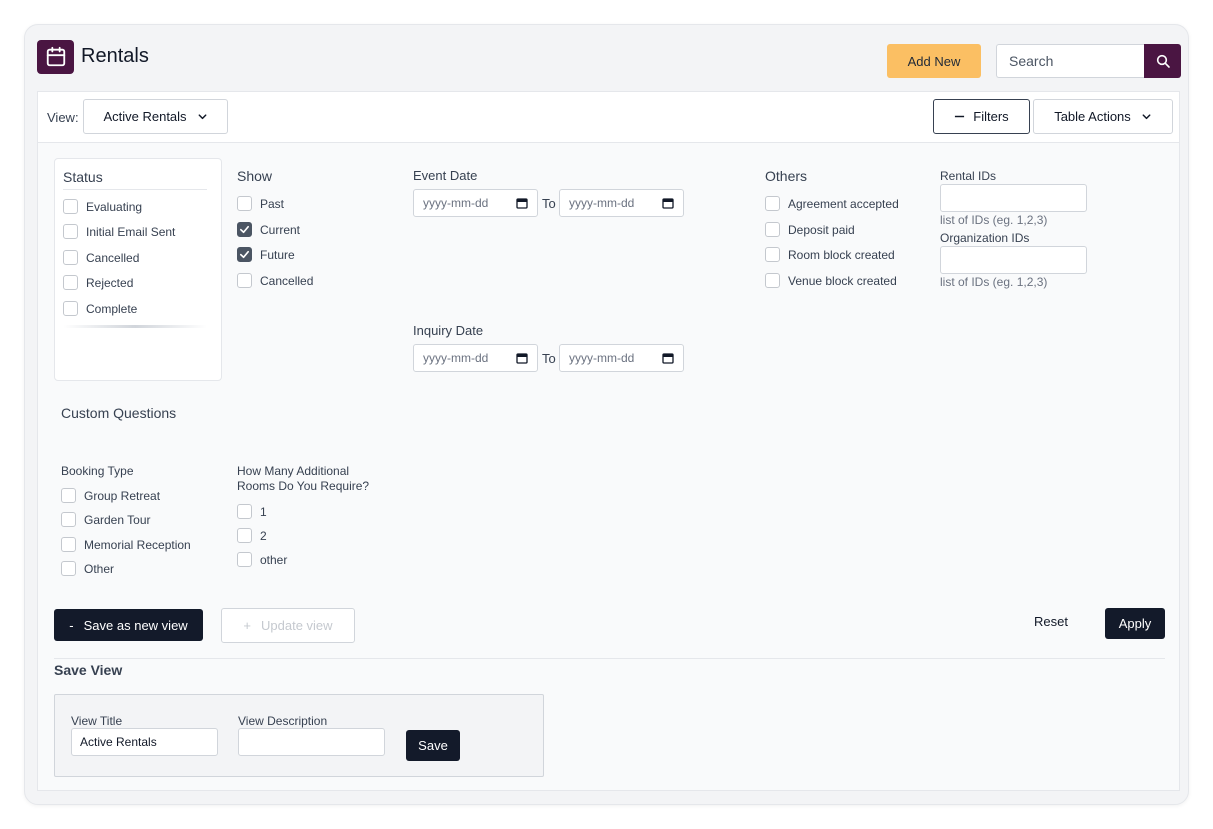  What do you see at coordinates (102, 206) in the screenshot?
I see `status-option: Evaluating` at bounding box center [102, 206].